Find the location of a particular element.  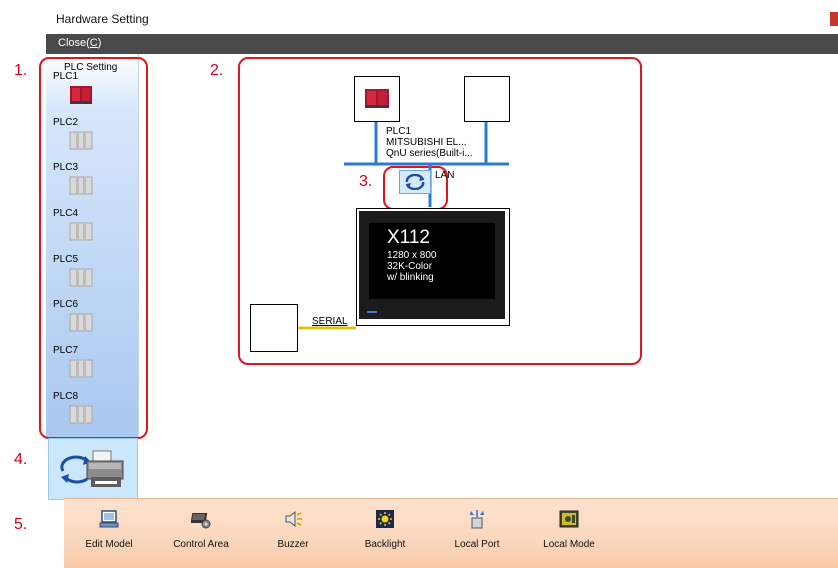

printer-setting-tile is located at coordinates (93, 469).